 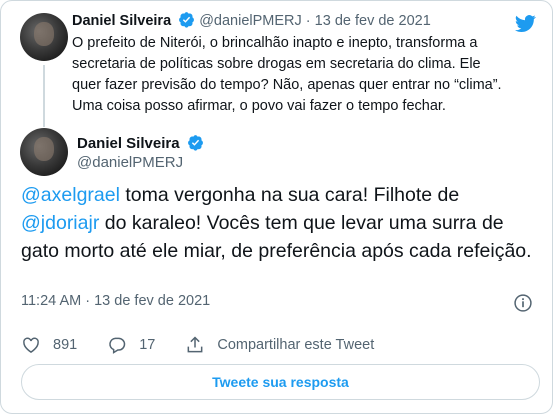 What do you see at coordinates (280, 382) in the screenshot?
I see `reply-button: Tweete sua resposta` at bounding box center [280, 382].